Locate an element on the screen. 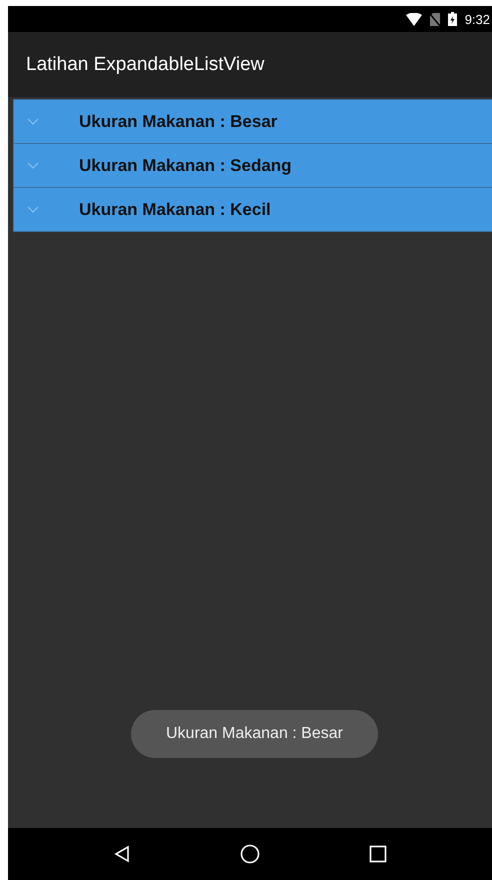  list-group-item: Ukuran Makanan : Besar is located at coordinates (252, 121).